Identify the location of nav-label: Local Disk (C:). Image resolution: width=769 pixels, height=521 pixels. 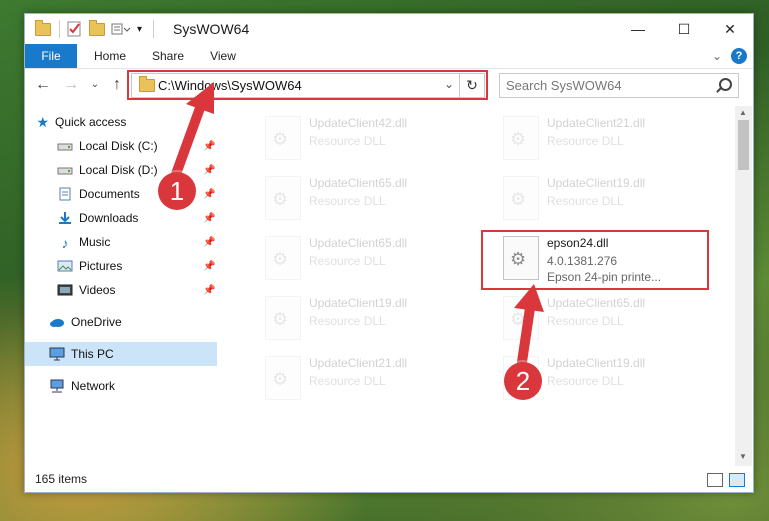
(118, 146).